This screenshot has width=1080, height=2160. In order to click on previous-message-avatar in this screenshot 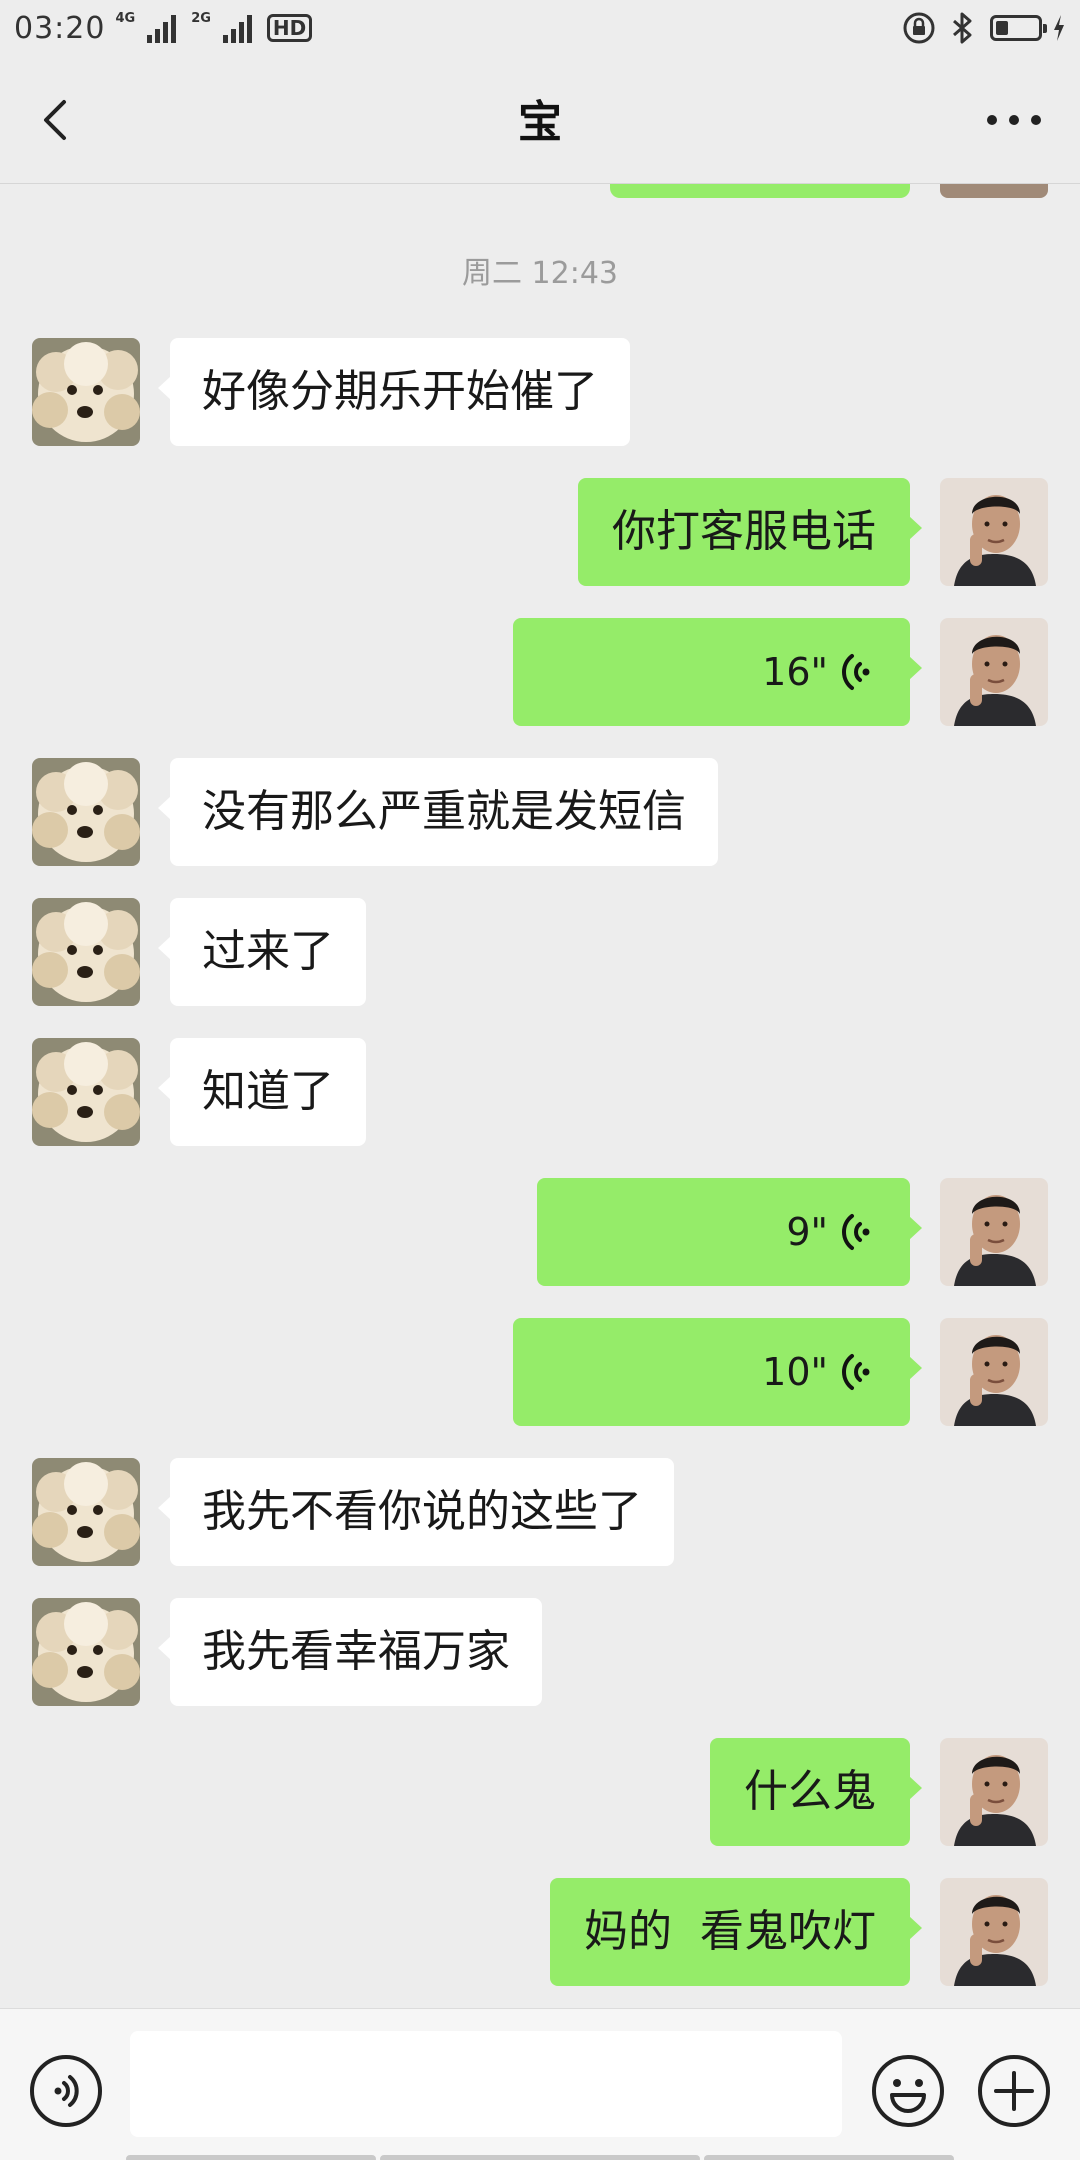, I will do `click(994, 191)`.